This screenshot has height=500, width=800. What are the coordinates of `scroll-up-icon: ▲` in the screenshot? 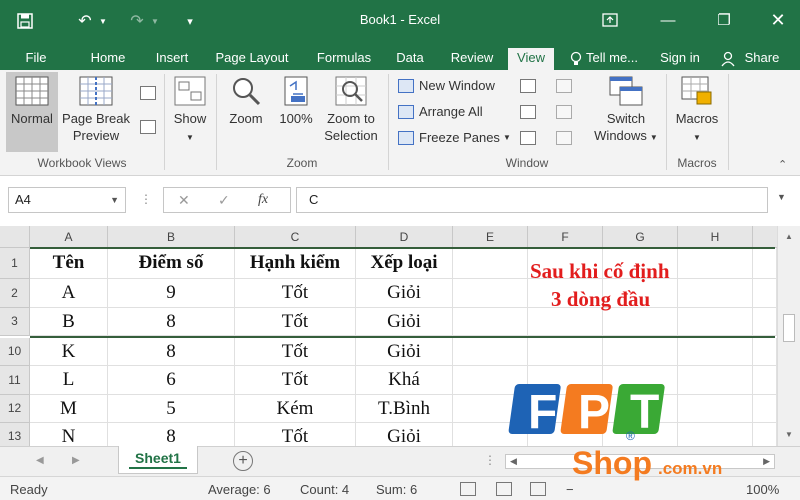 It's located at (789, 236).